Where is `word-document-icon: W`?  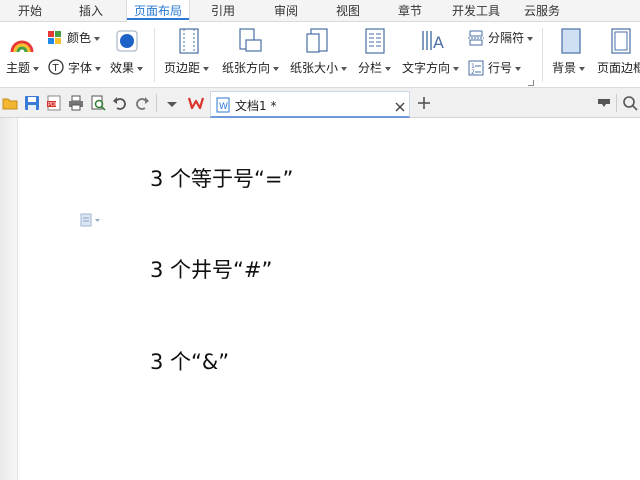 word-document-icon: W is located at coordinates (223, 105).